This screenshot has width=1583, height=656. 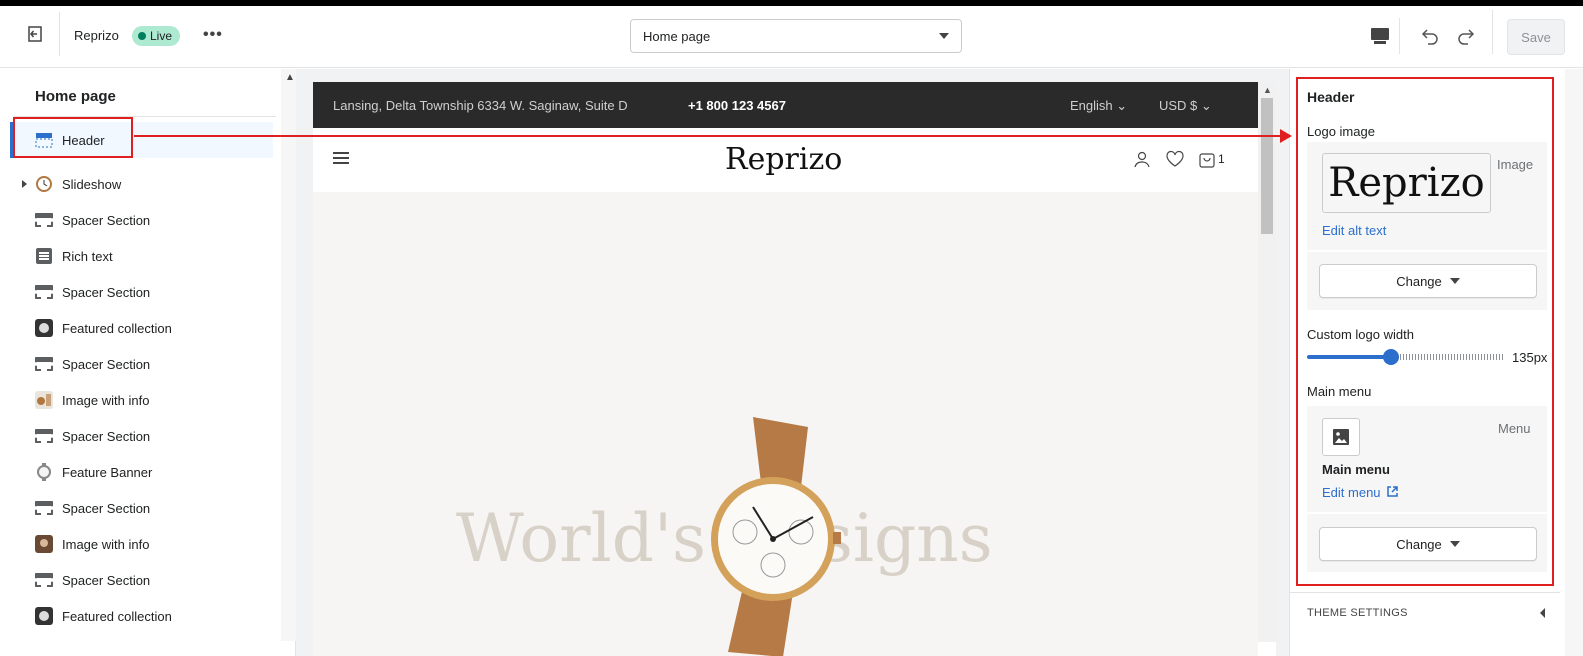 What do you see at coordinates (142, 36) in the screenshot?
I see `live-dot-icon` at bounding box center [142, 36].